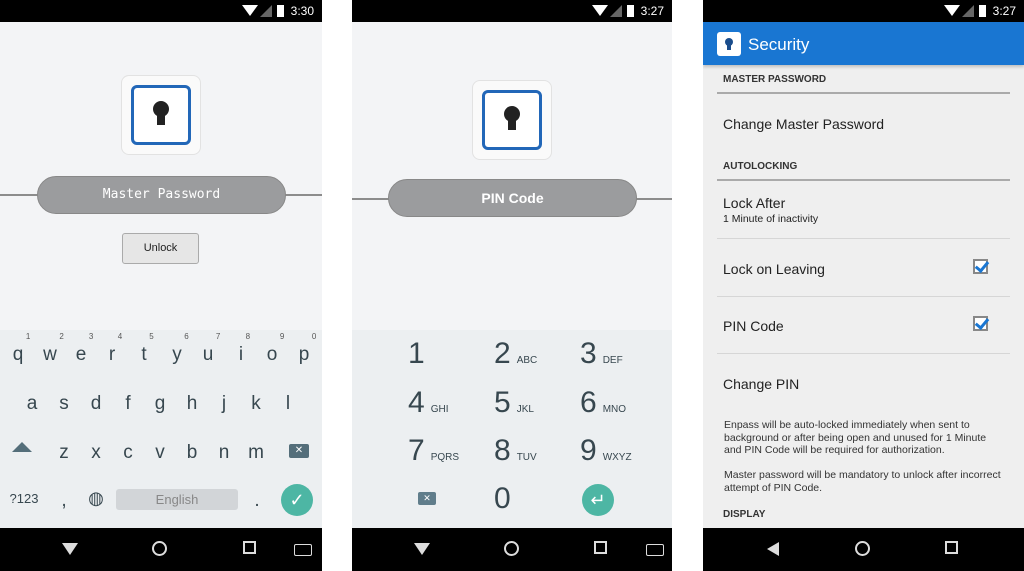 The width and height of the screenshot is (1024, 571). Describe the element at coordinates (527, 360) in the screenshot. I see `letters: ABC` at that location.